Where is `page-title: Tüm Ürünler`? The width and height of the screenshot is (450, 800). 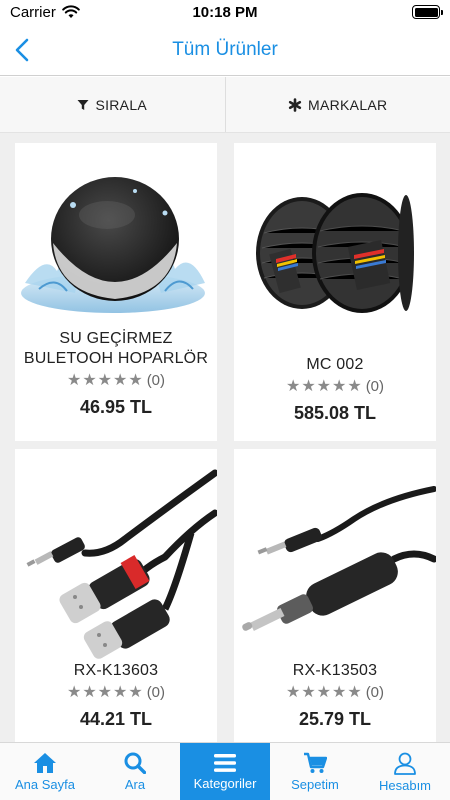 page-title: Tüm Ürünler is located at coordinates (225, 49).